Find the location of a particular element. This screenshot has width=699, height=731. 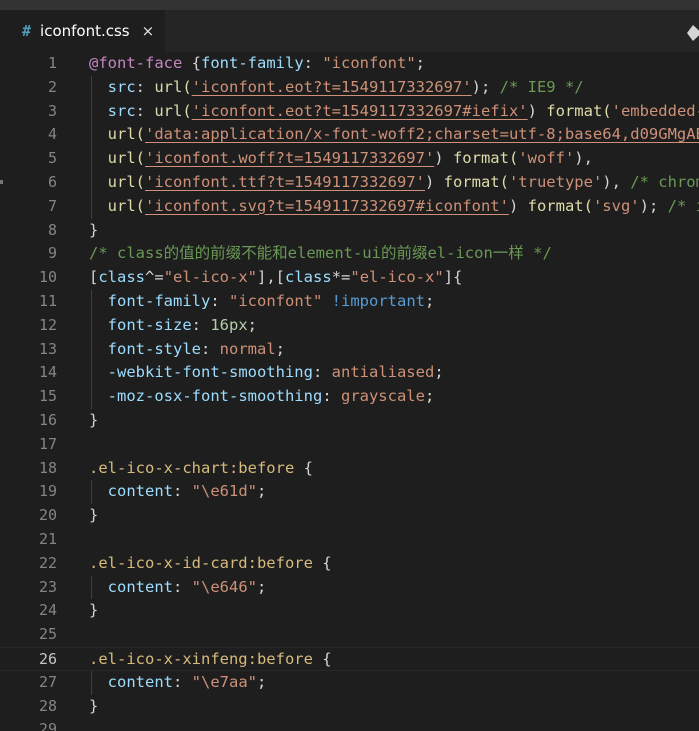

token: 'truetype' is located at coordinates (555, 182).